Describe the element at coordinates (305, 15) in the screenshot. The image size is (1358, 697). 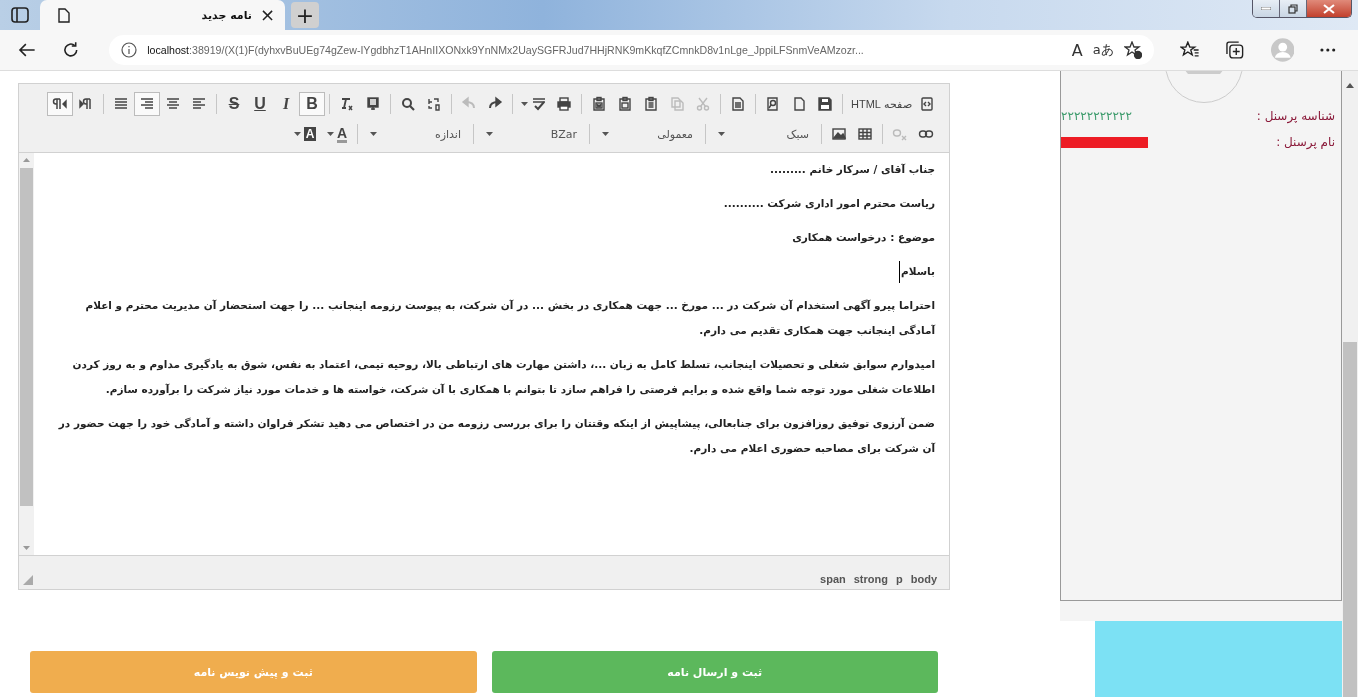
I see `new-tab-button: +` at that location.